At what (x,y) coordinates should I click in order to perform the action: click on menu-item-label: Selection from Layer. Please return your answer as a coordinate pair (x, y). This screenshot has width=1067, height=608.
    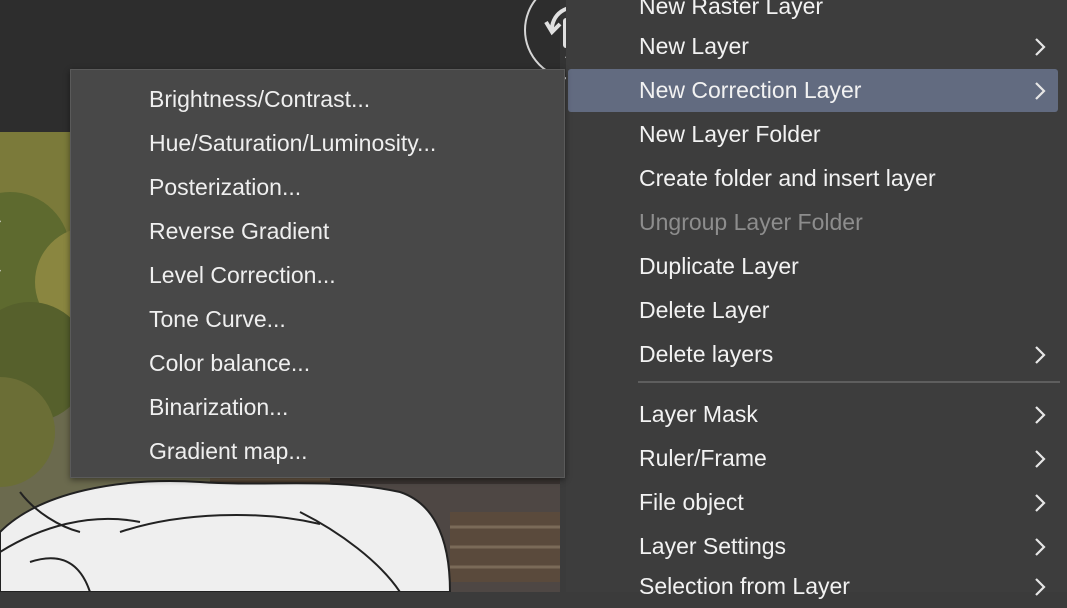
    Looking at the image, I should click on (744, 586).